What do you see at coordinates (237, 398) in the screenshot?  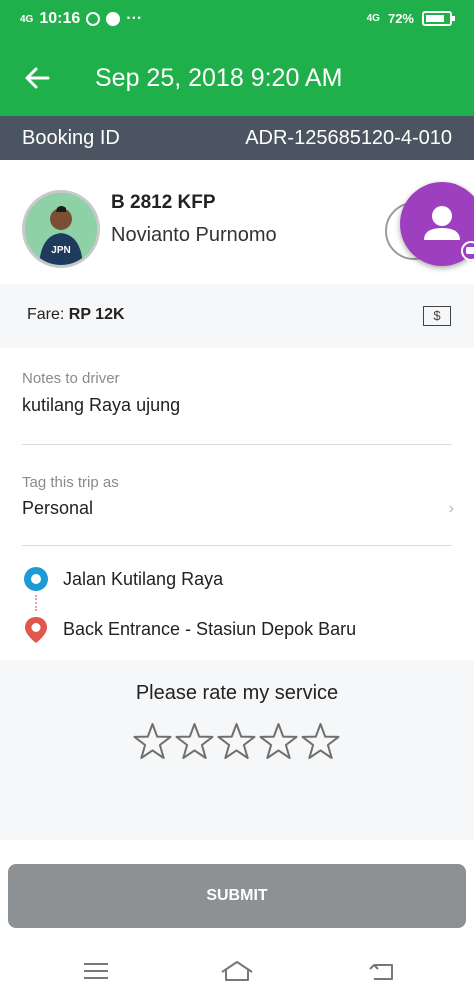 I see `notes-section: Notes to driver kutilang Raya ujung` at bounding box center [237, 398].